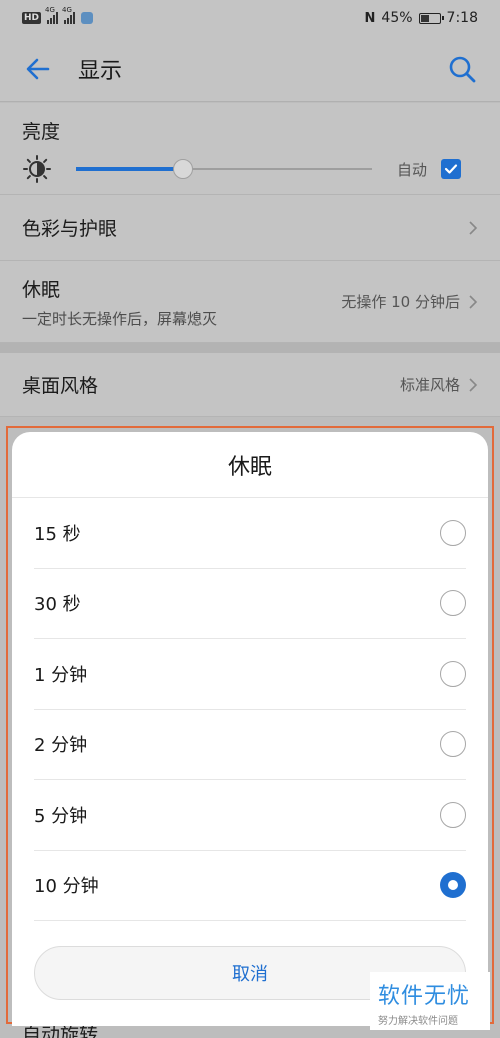 Image resolution: width=500 pixels, height=1038 pixels. Describe the element at coordinates (424, 996) in the screenshot. I see `watermark-title: 软件无忧` at that location.